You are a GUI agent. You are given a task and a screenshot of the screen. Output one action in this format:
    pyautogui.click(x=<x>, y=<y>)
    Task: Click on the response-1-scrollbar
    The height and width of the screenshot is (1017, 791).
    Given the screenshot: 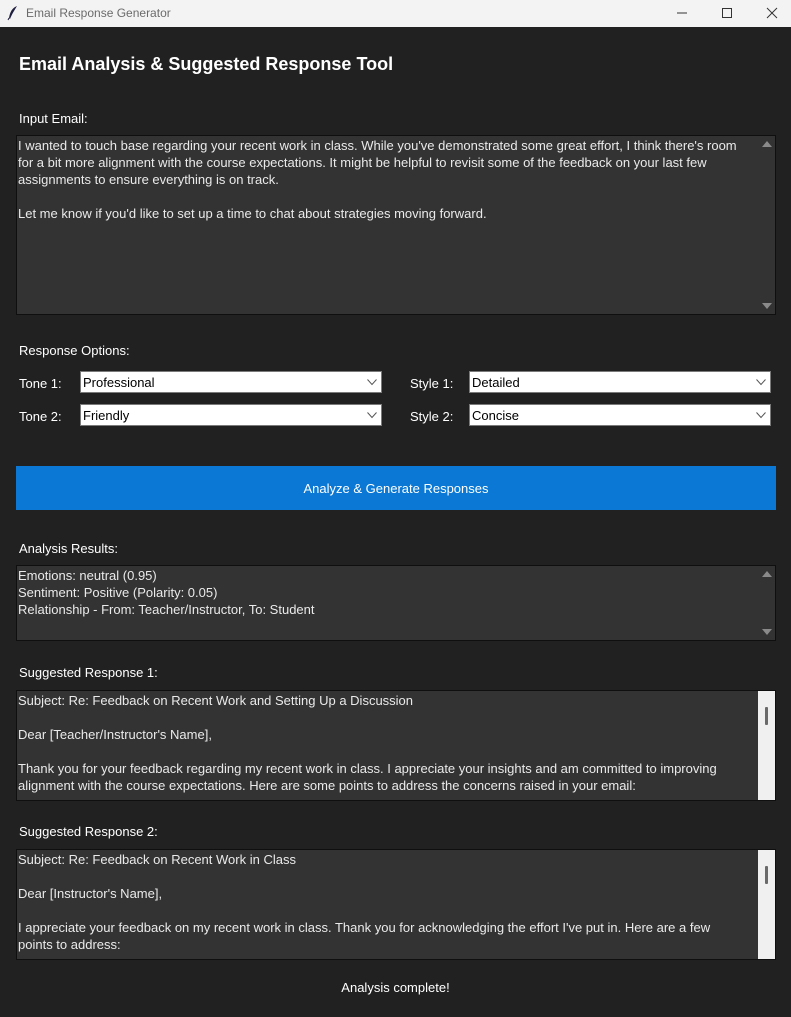 What is the action you would take?
    pyautogui.click(x=766, y=745)
    